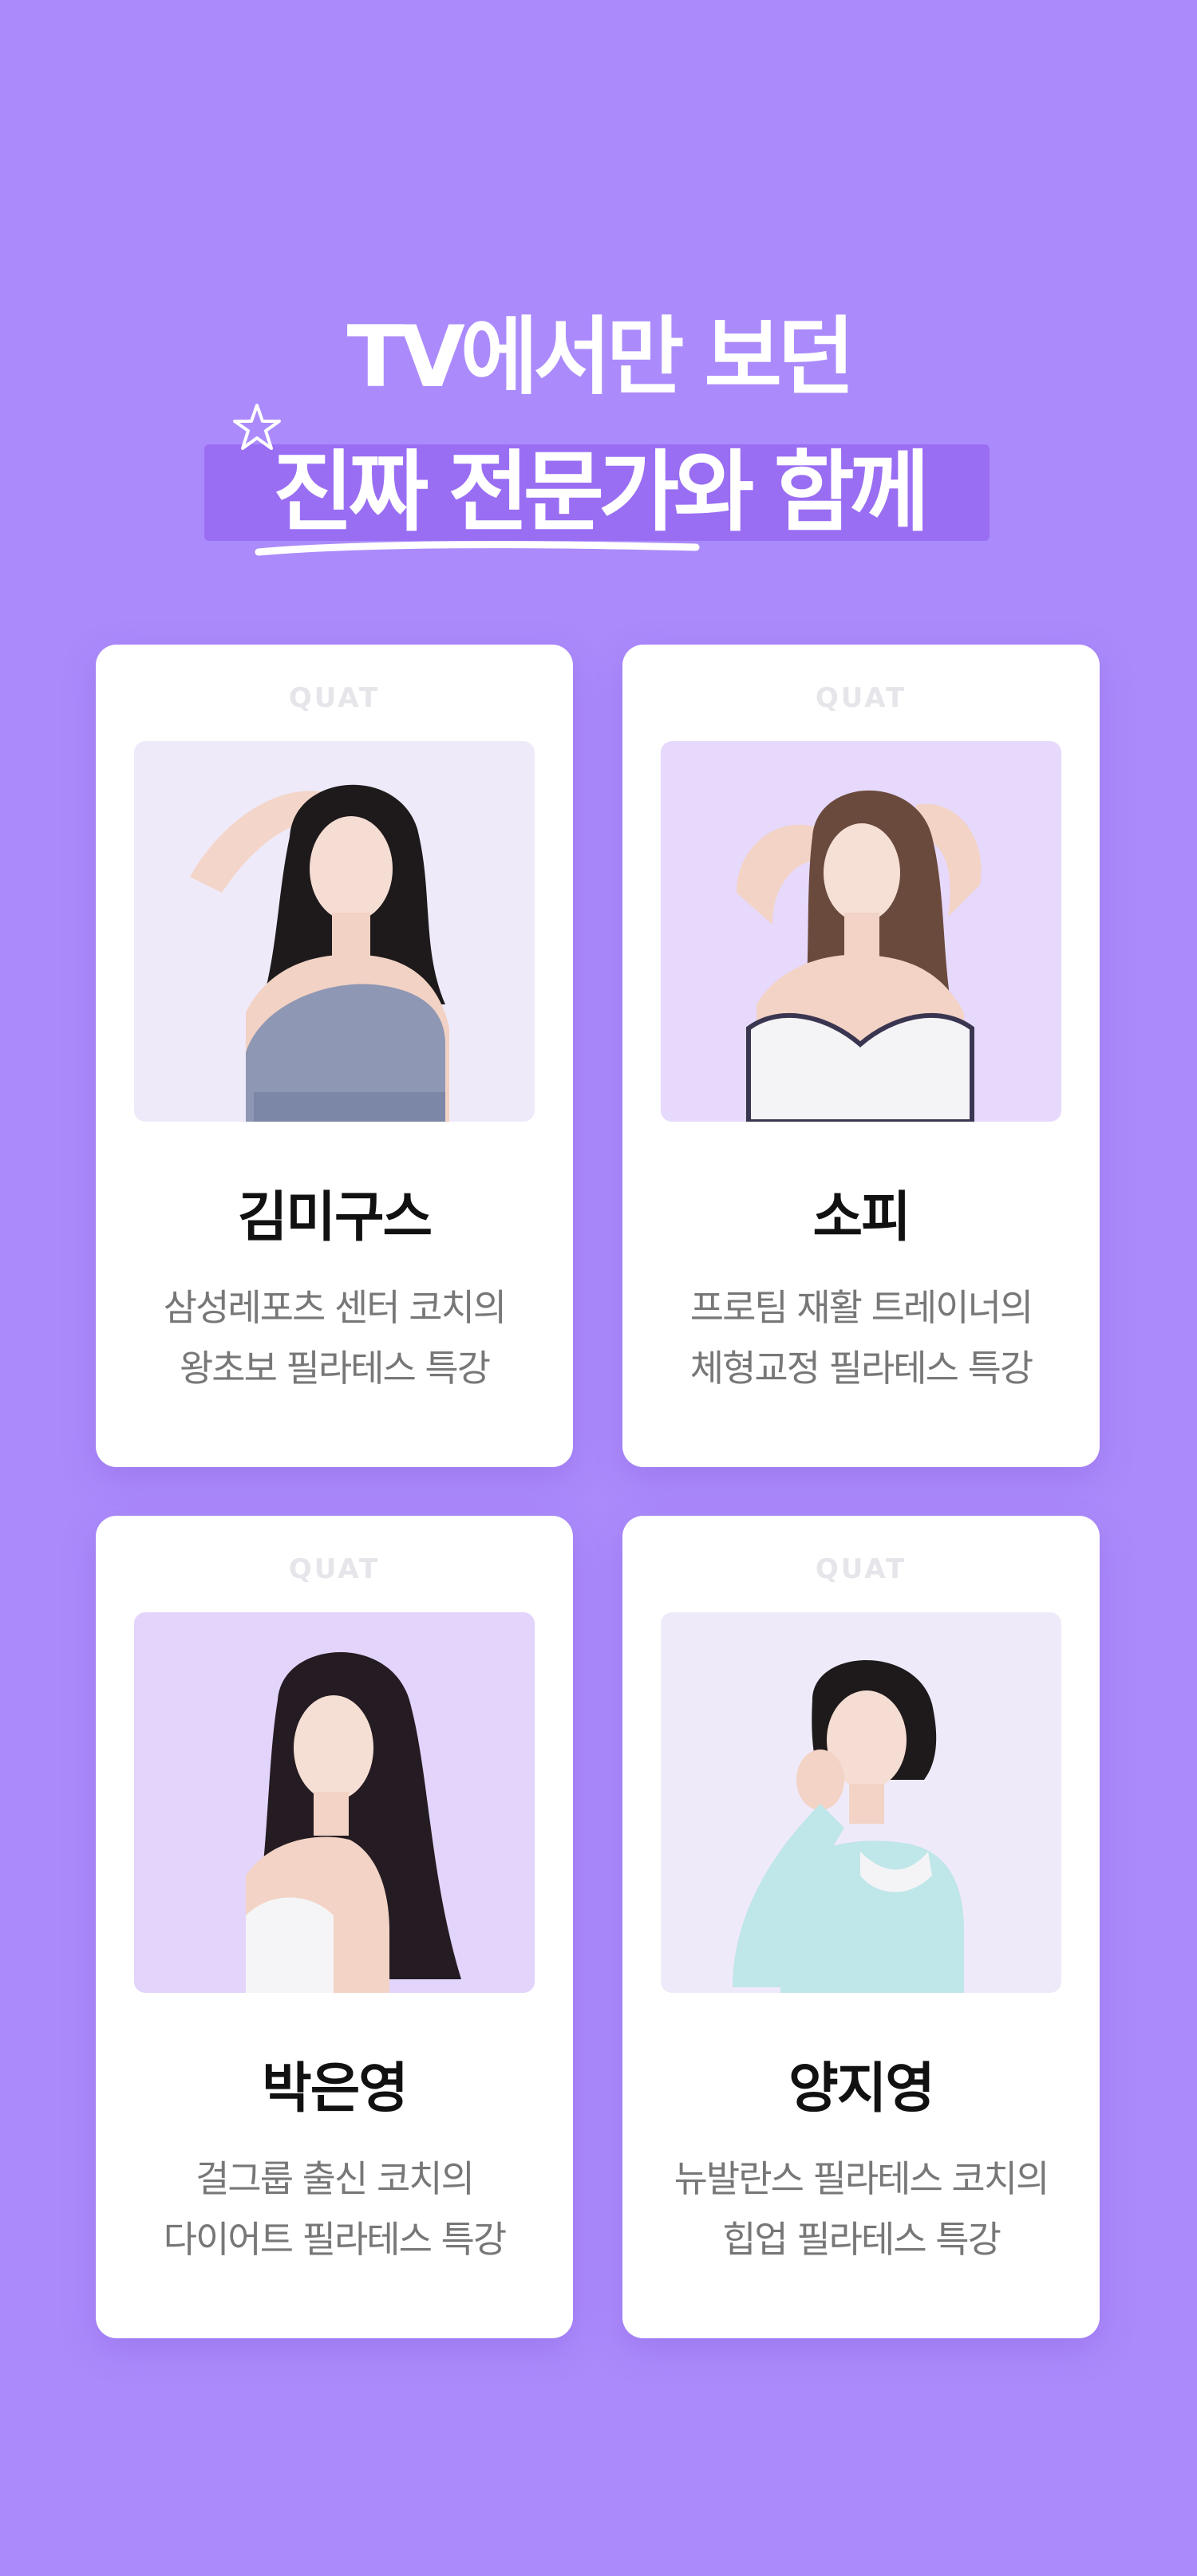 The height and width of the screenshot is (2576, 1197). I want to click on coach-description-line-1: 뉴발란스 필라테스 코치의, so click(862, 2179).